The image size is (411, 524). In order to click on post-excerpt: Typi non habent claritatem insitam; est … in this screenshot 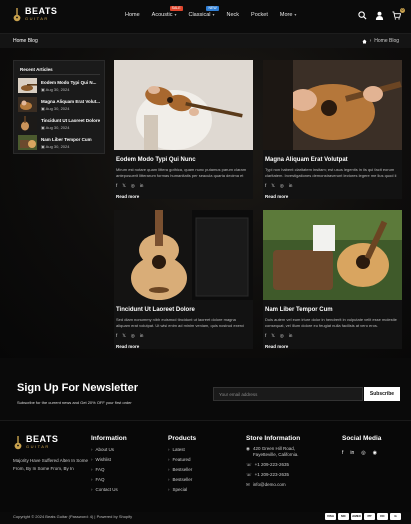, I will do `click(331, 172)`.